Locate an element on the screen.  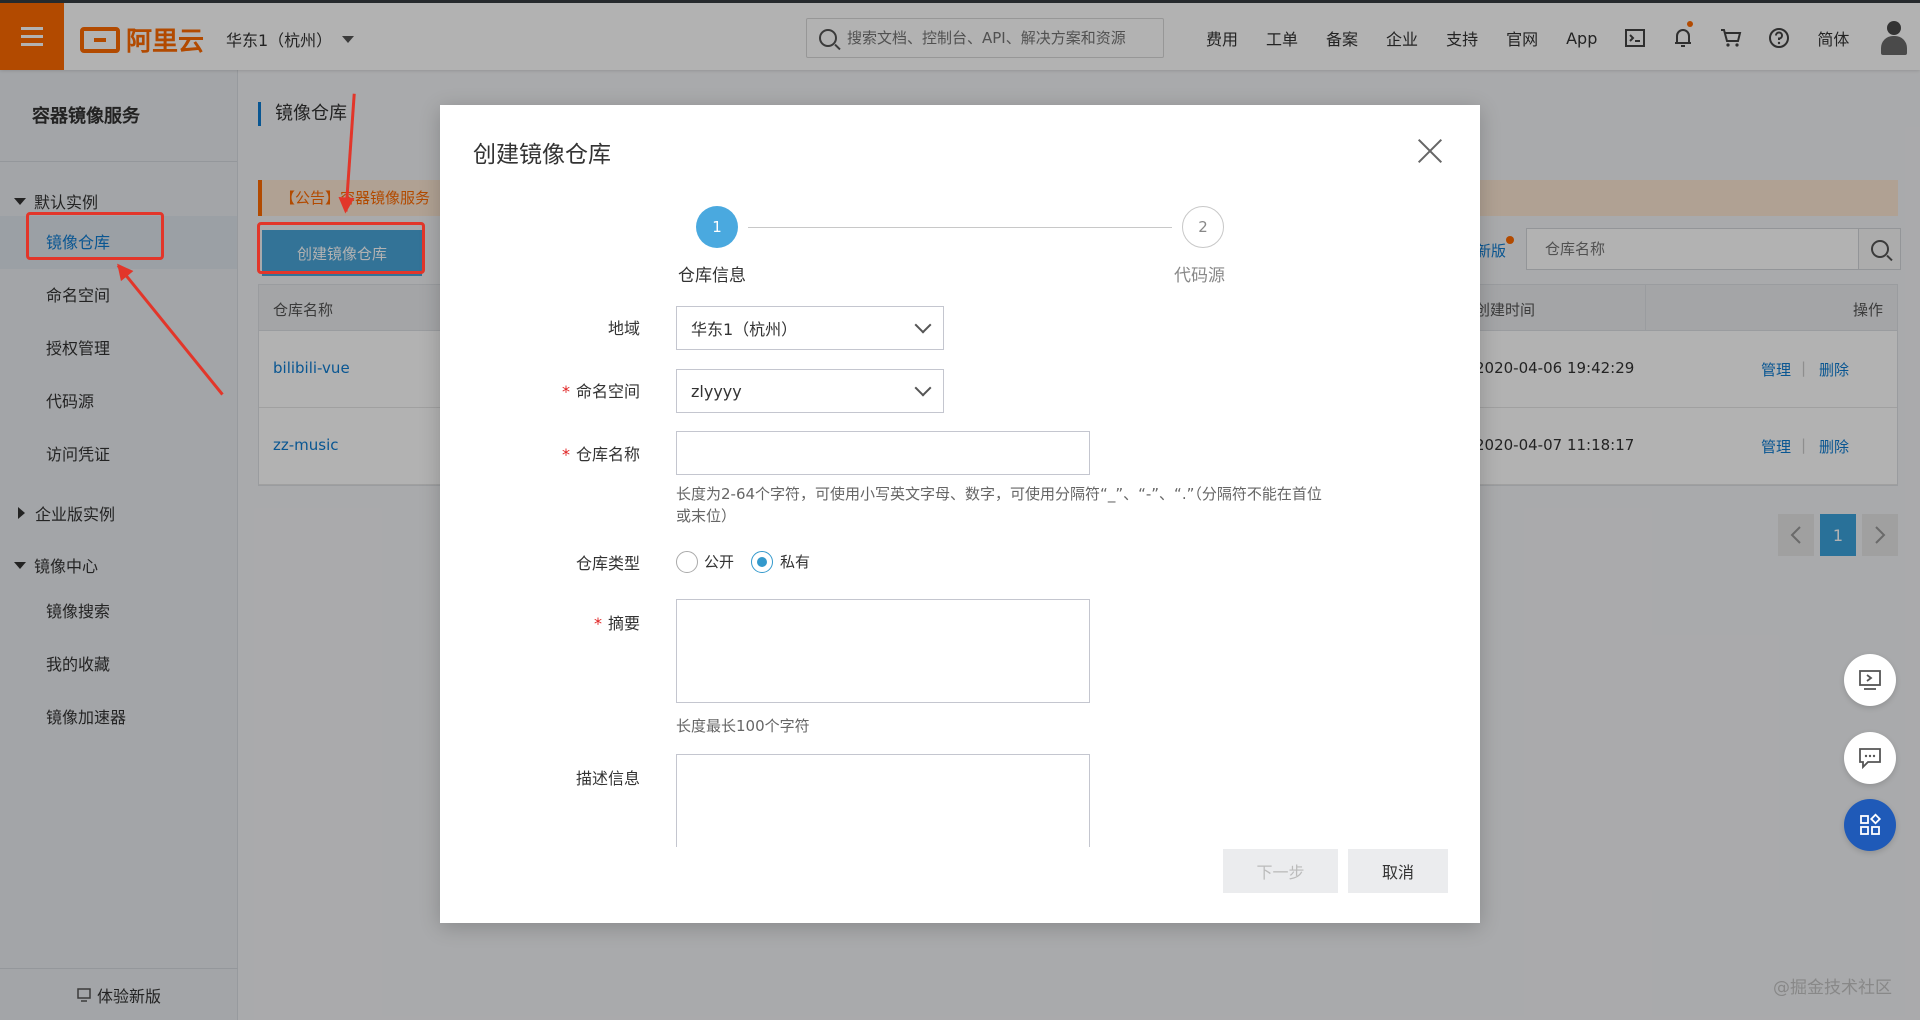
dialog-title: 创建镜像仓库 is located at coordinates (542, 155).